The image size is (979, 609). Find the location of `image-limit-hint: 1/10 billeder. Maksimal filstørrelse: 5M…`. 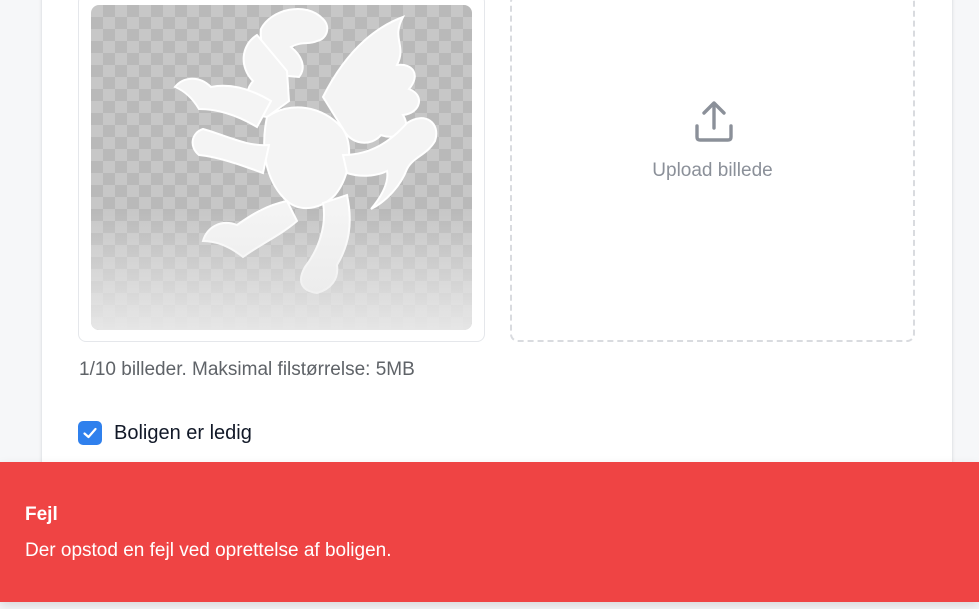

image-limit-hint: 1/10 billeder. Maksimal filstørrelse: 5M… is located at coordinates (247, 369).